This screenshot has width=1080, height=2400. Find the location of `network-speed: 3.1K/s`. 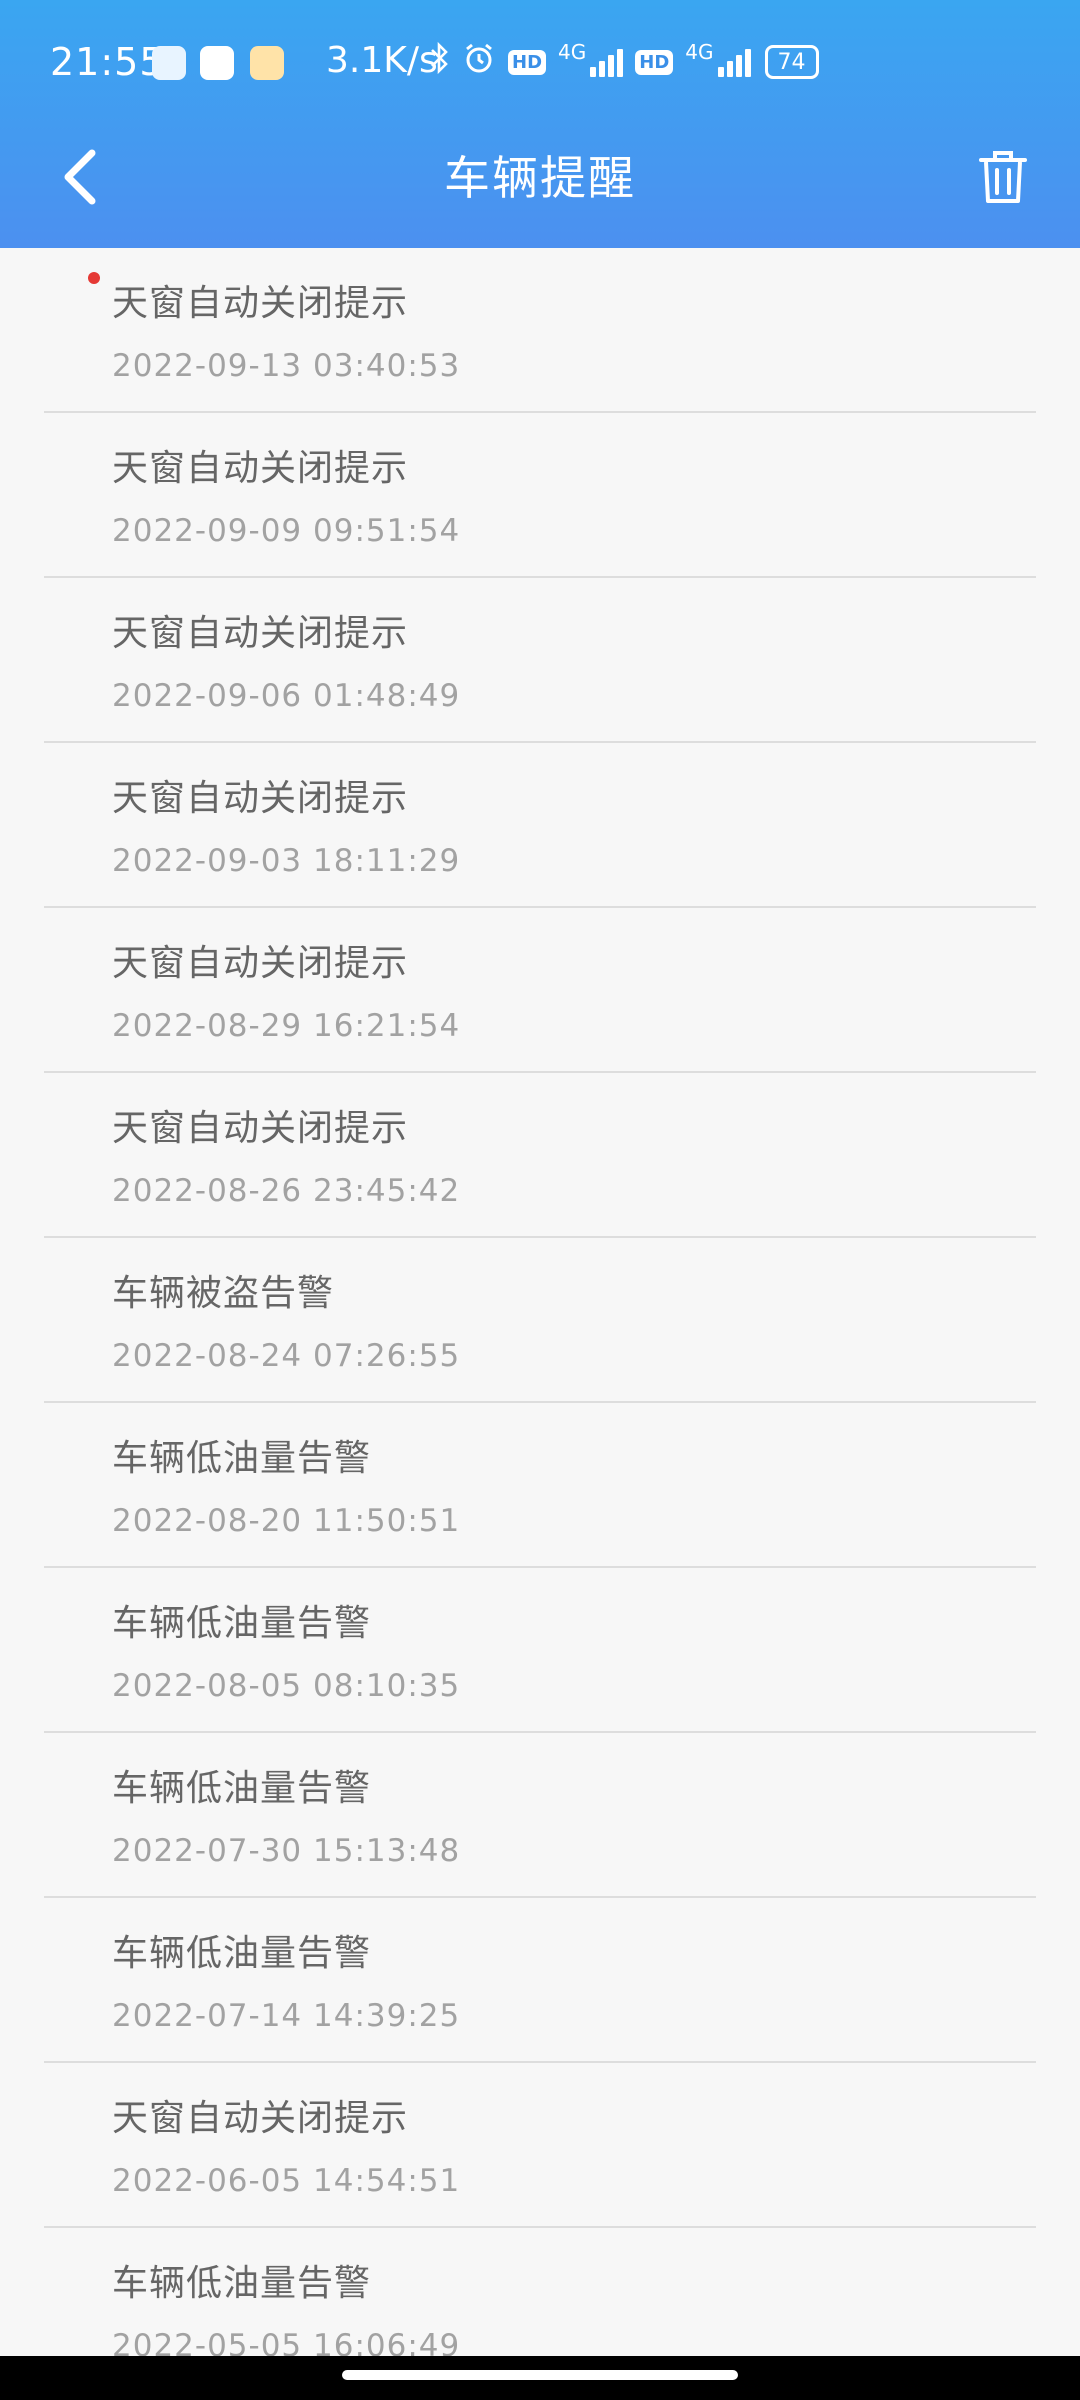

network-speed: 3.1K/s is located at coordinates (382, 60).